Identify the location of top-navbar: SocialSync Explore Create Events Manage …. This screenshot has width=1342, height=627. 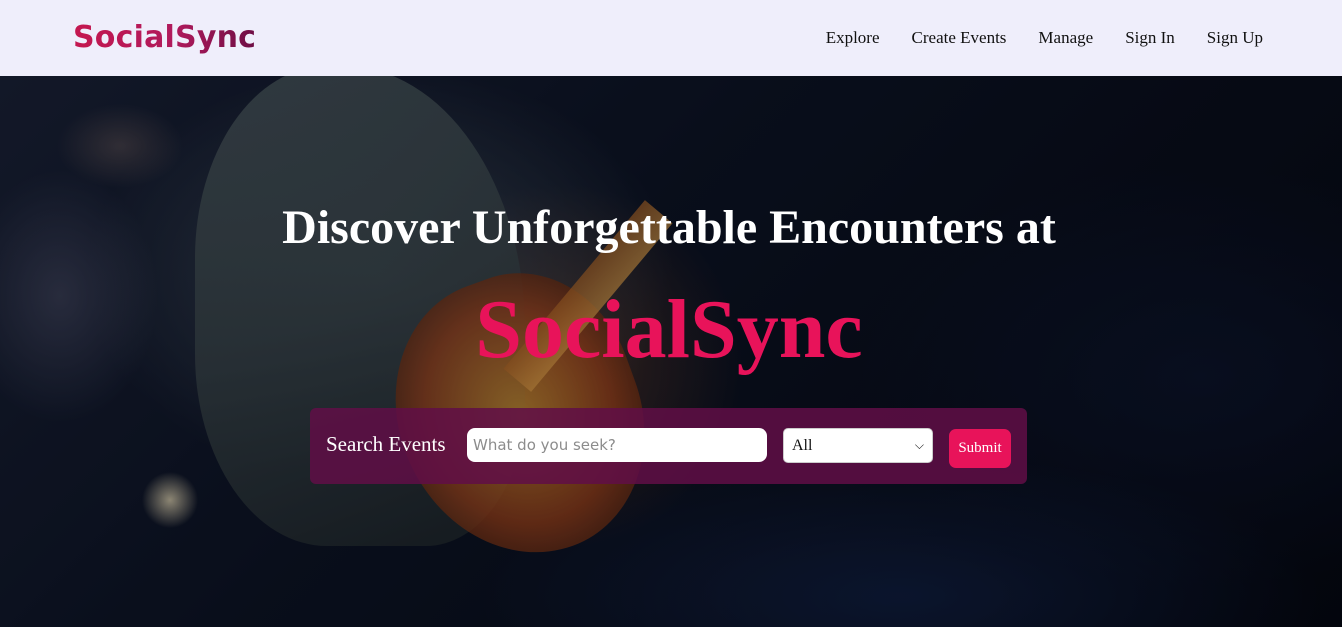
(671, 38).